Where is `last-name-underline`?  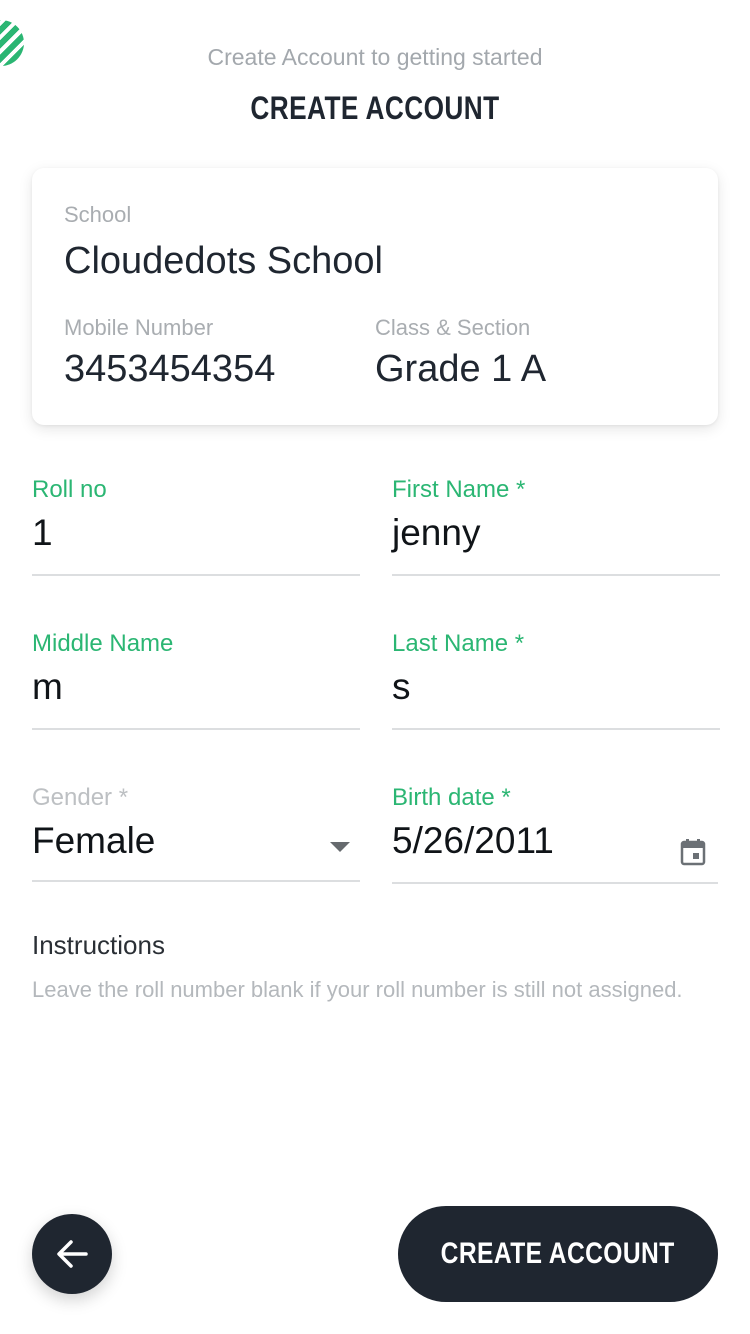 last-name-underline is located at coordinates (556, 729).